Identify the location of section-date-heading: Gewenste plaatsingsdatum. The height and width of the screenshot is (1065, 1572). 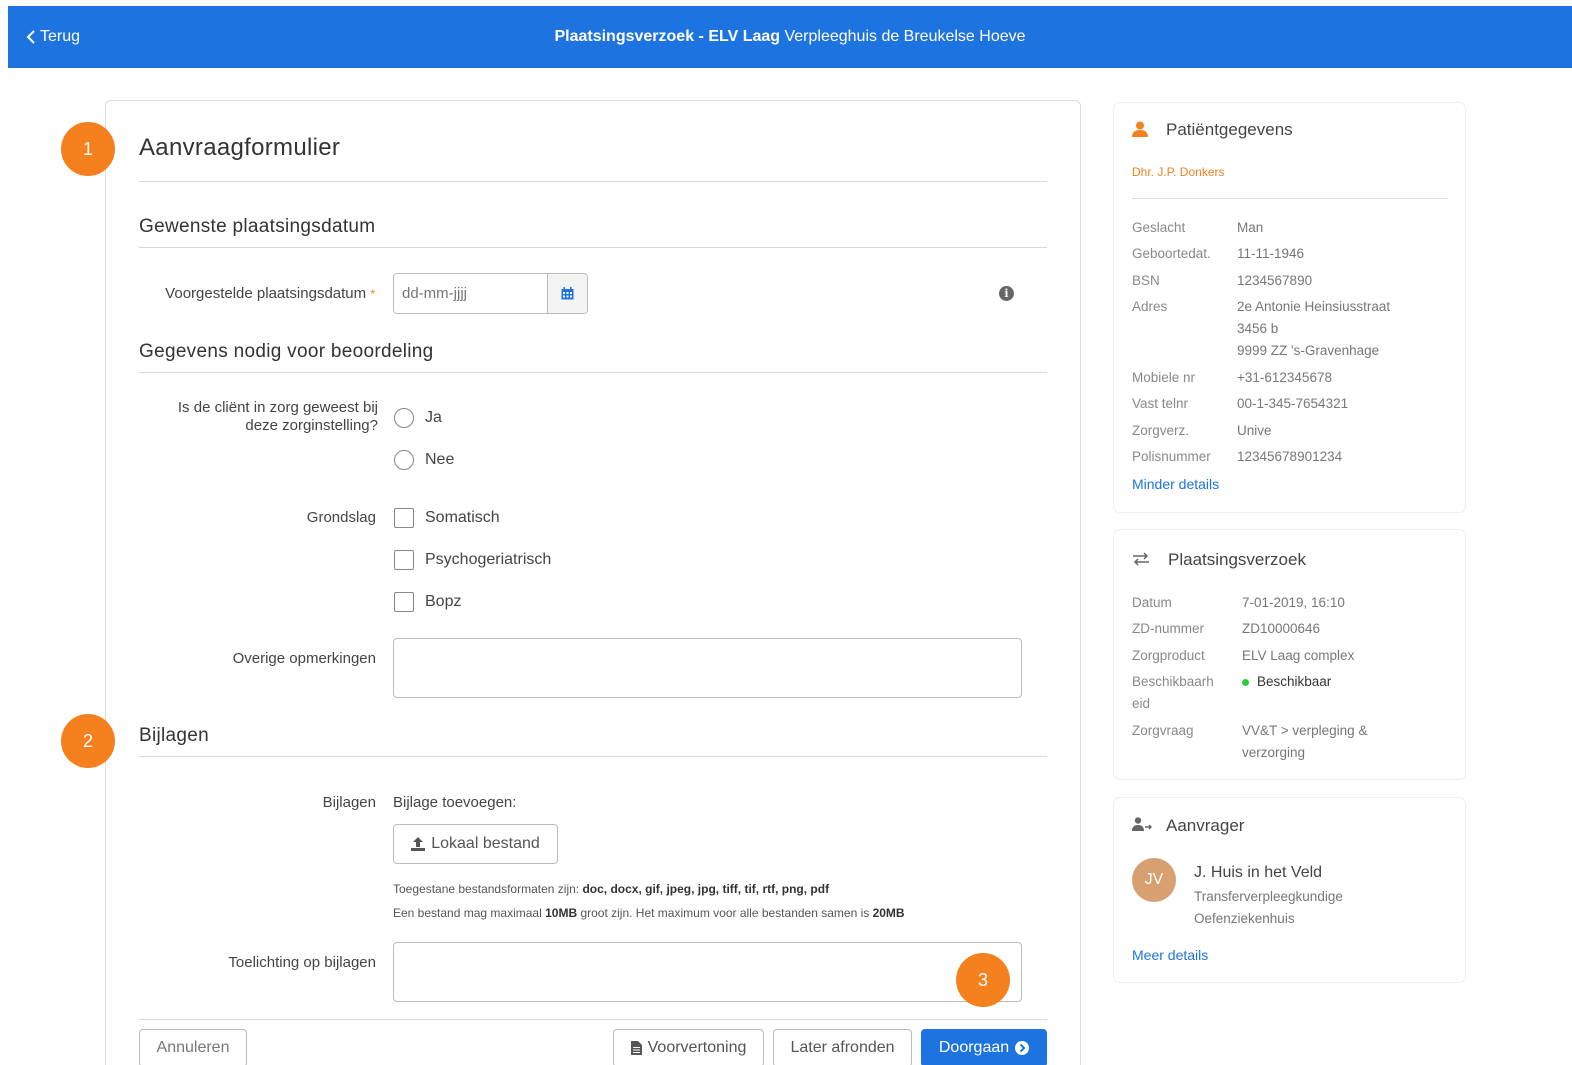
(257, 226).